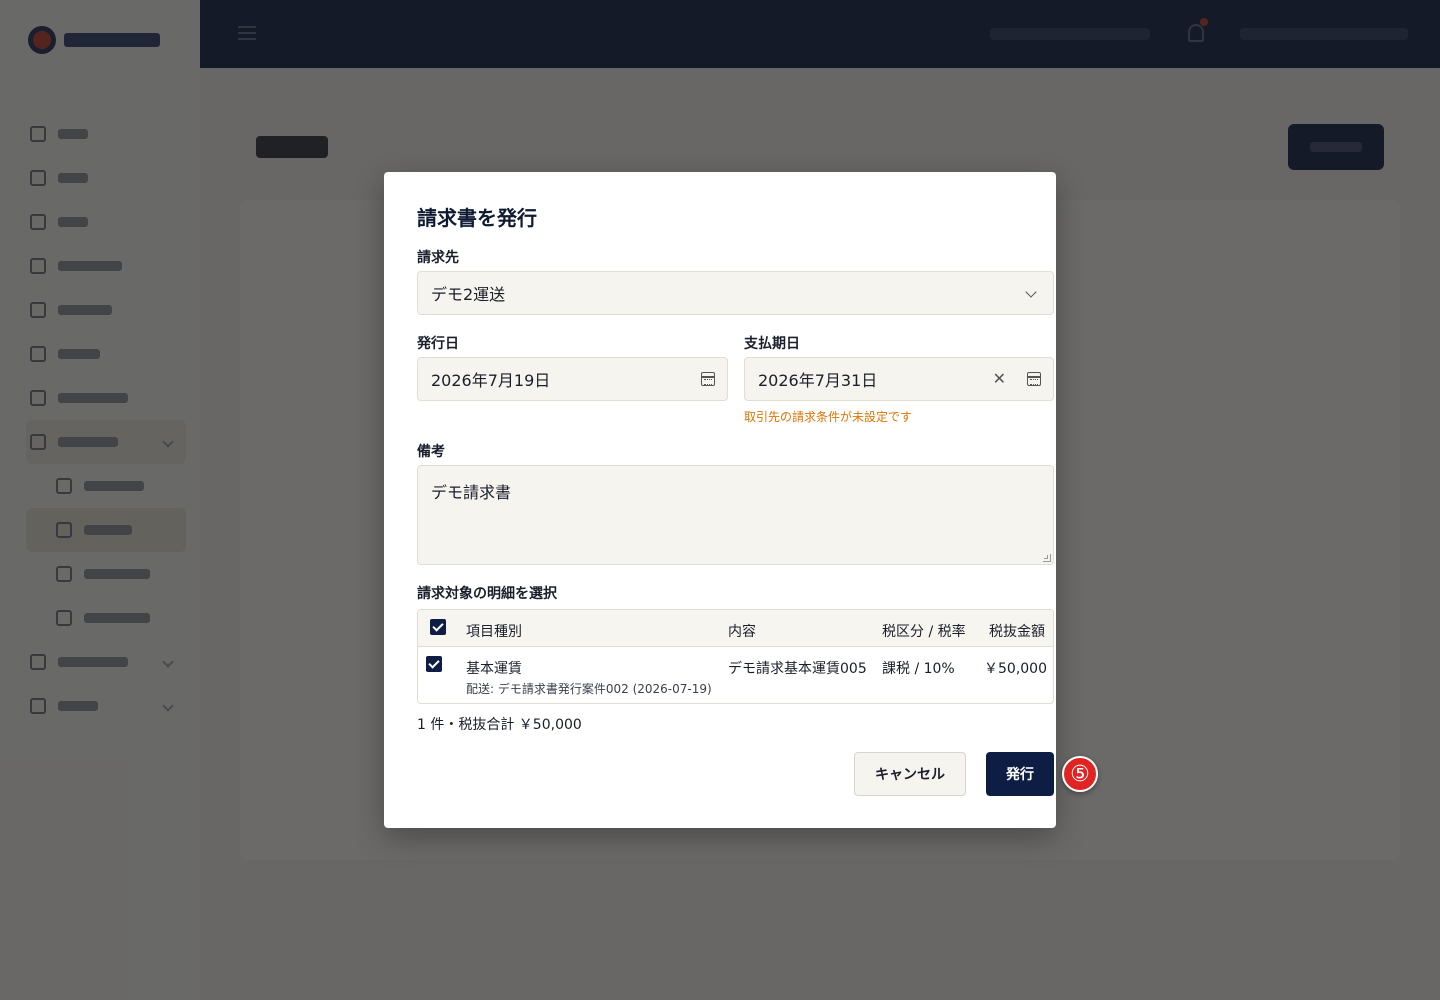 The height and width of the screenshot is (1000, 1440). What do you see at coordinates (1031, 292) in the screenshot?
I see `chevron-down-icon` at bounding box center [1031, 292].